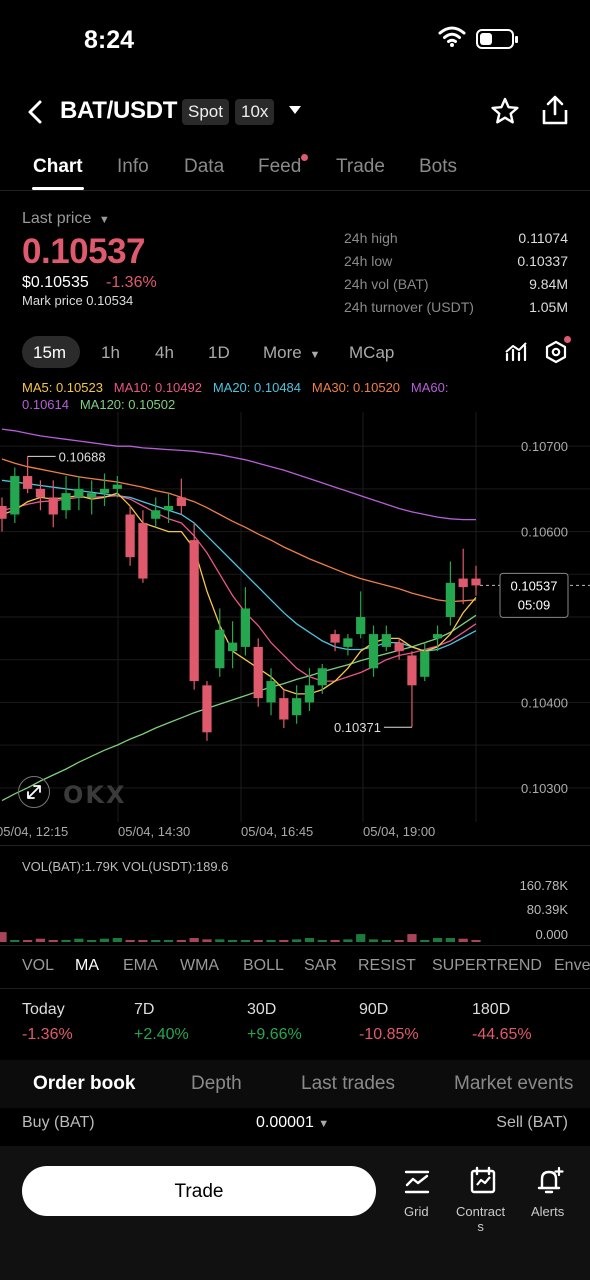 Image resolution: width=590 pixels, height=1280 pixels. Describe the element at coordinates (47, 1034) in the screenshot. I see `perf-value-today: -1.36%` at that location.